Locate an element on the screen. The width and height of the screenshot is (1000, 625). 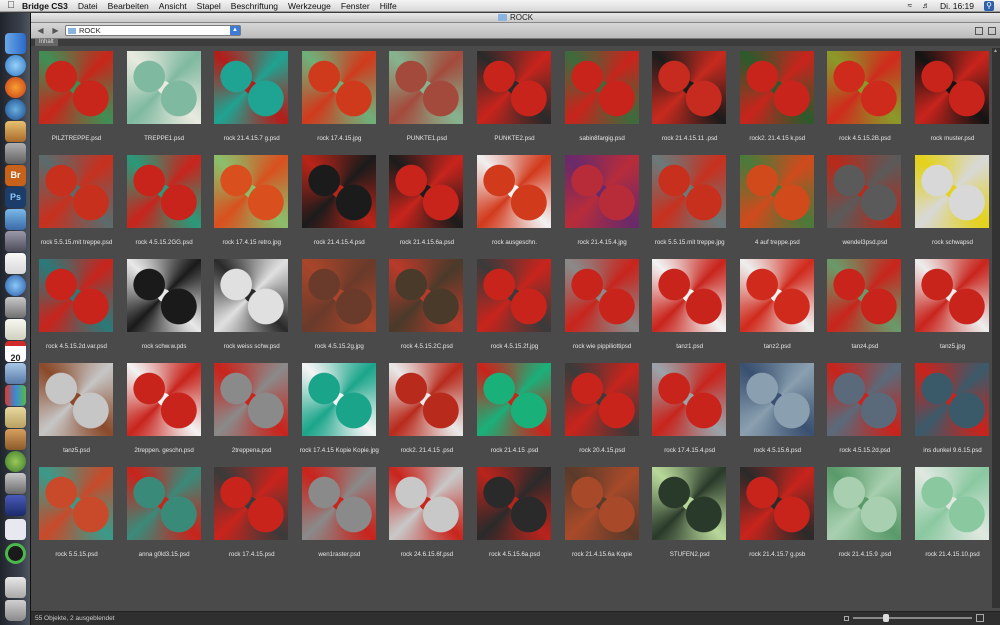
desktop-folder-icon is located at coordinates (15, 587).